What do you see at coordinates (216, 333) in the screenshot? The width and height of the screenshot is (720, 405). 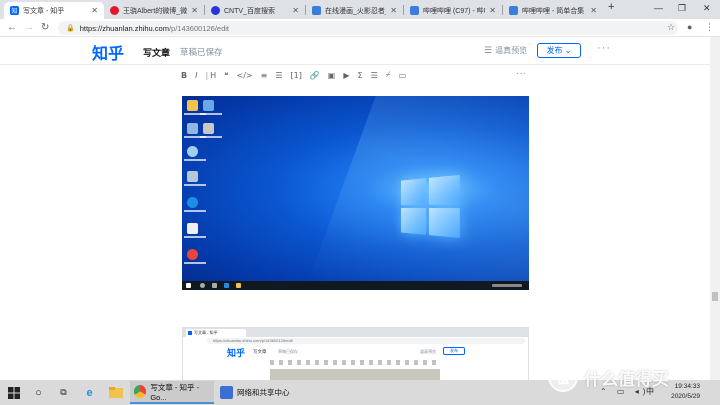 I see `embedded-tab: 写文章 - 知乎` at bounding box center [216, 333].